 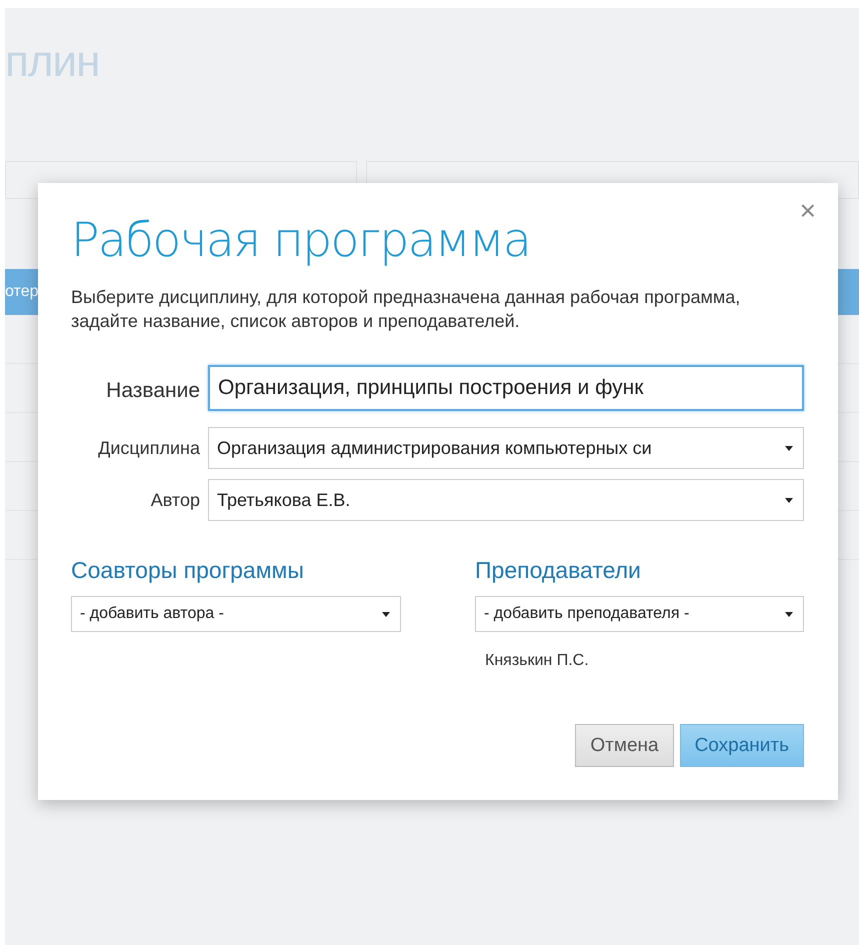 What do you see at coordinates (236, 614) in the screenshot?
I see `dropdown: - добавить автора -` at bounding box center [236, 614].